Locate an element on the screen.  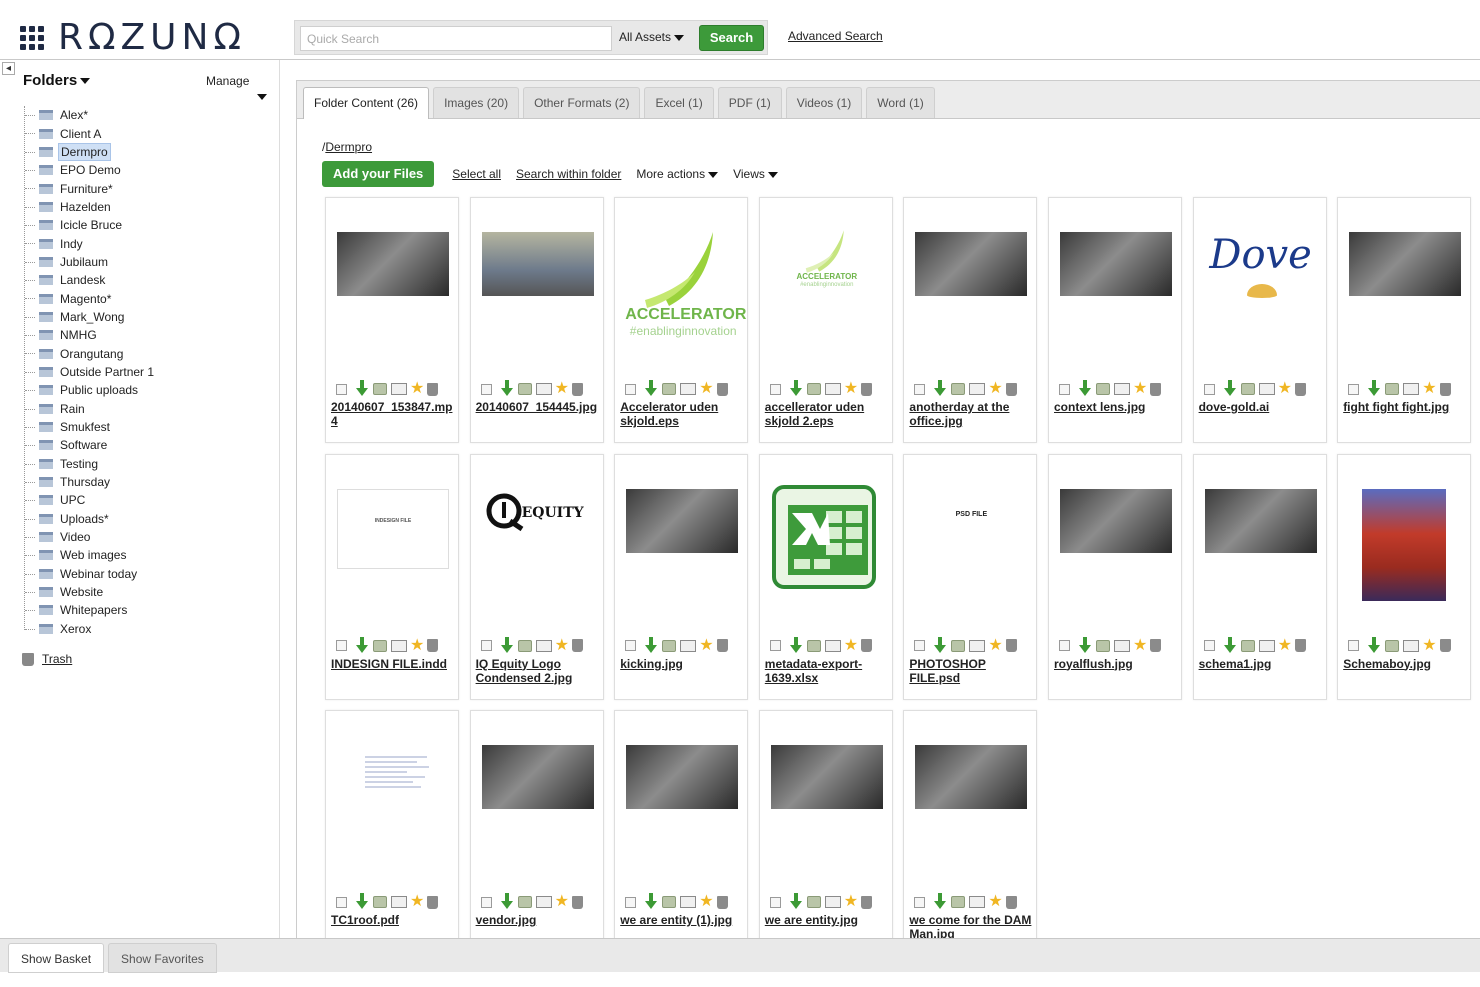
asset-card: ★ metadata-export-1639.xlsx is located at coordinates (825, 576).